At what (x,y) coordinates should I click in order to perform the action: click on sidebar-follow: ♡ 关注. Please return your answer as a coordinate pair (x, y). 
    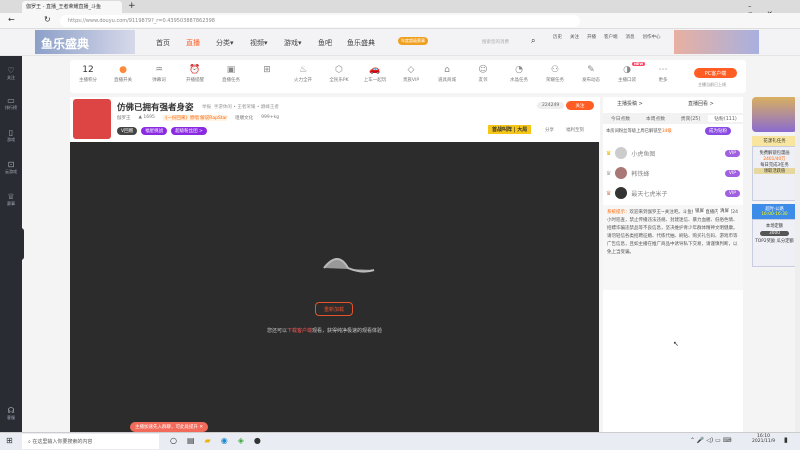
    Looking at the image, I should click on (11, 73).